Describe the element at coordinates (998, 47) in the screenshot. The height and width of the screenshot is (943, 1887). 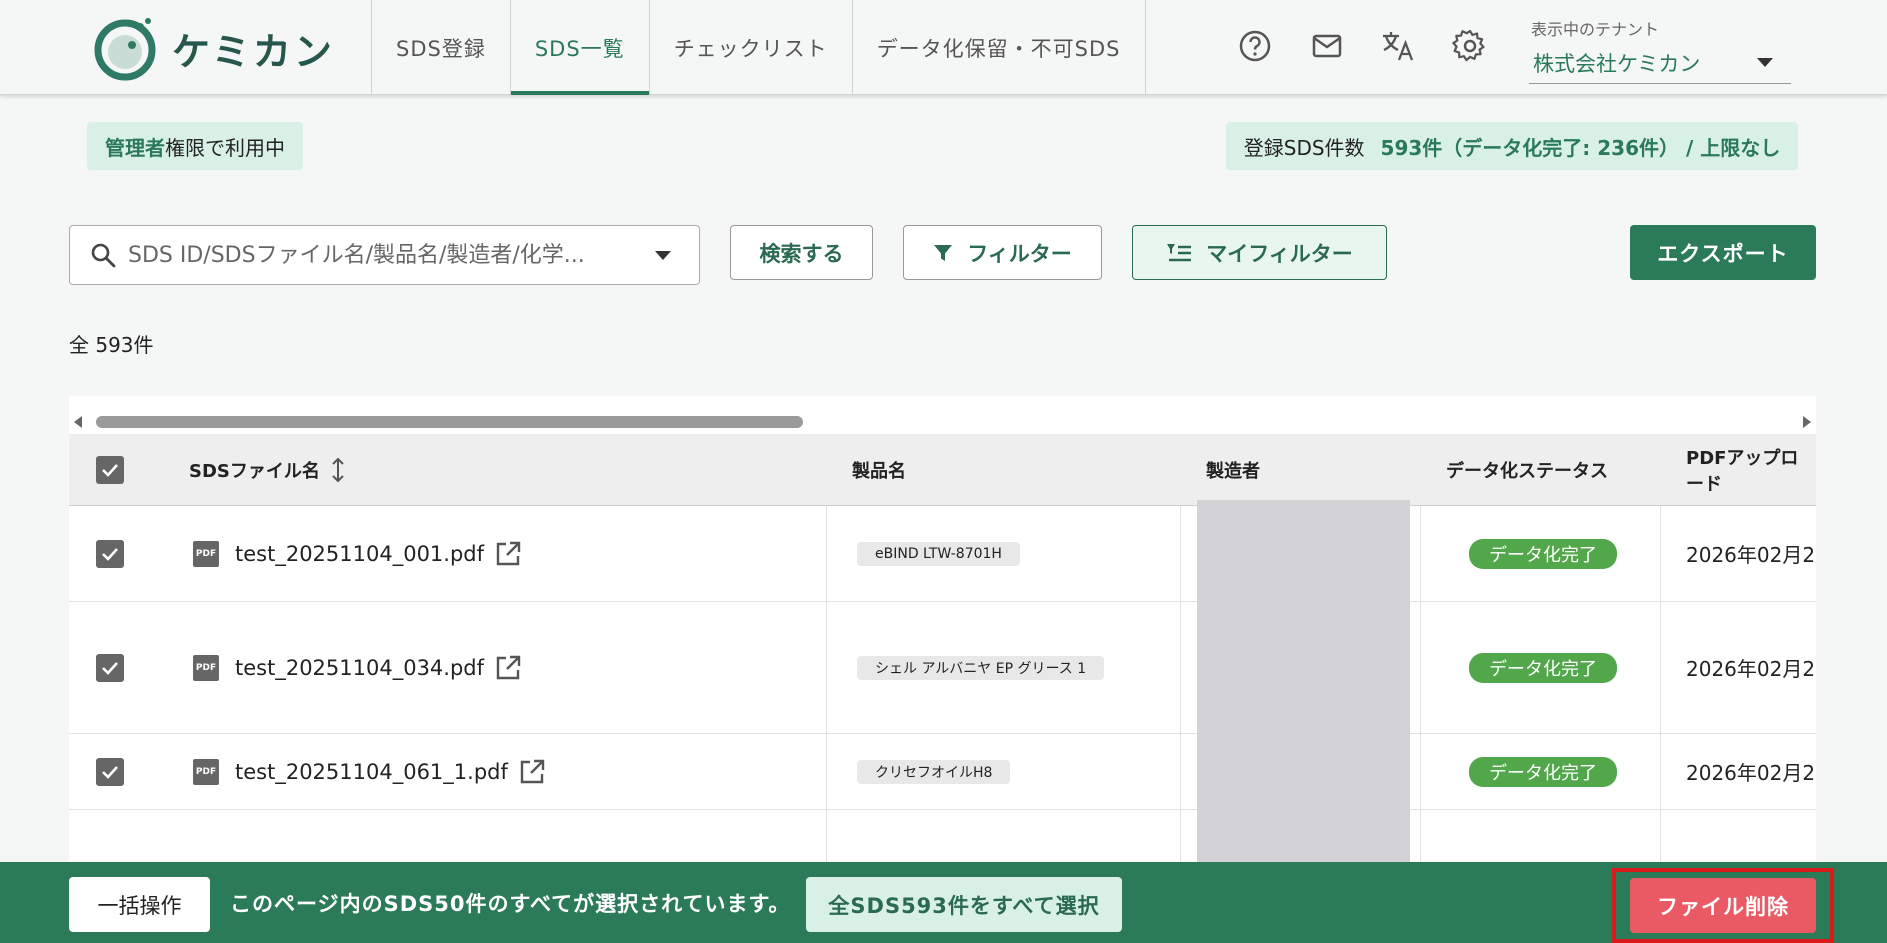
I see `tab-pending-sds: データ化保留・不可SDS` at that location.